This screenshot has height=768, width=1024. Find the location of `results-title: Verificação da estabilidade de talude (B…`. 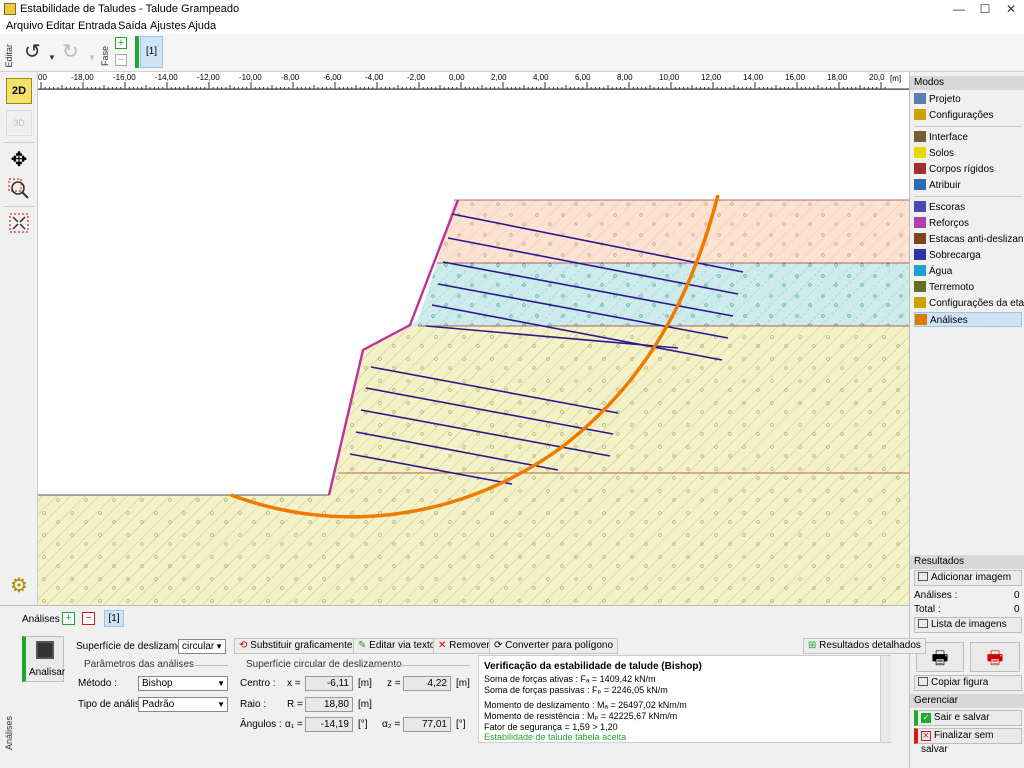

results-title: Verificação da estabilidade de talude (B… is located at coordinates (593, 666).